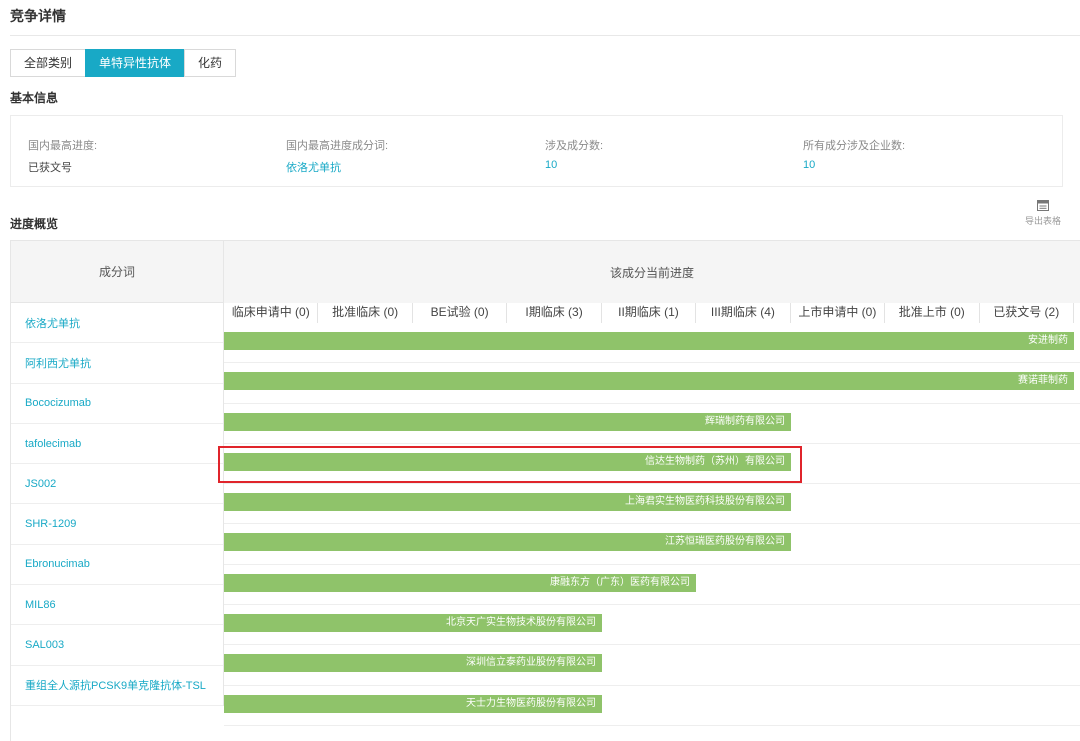  What do you see at coordinates (117, 484) in the screenshot?
I see `ingredient-link: JS002` at bounding box center [117, 484].